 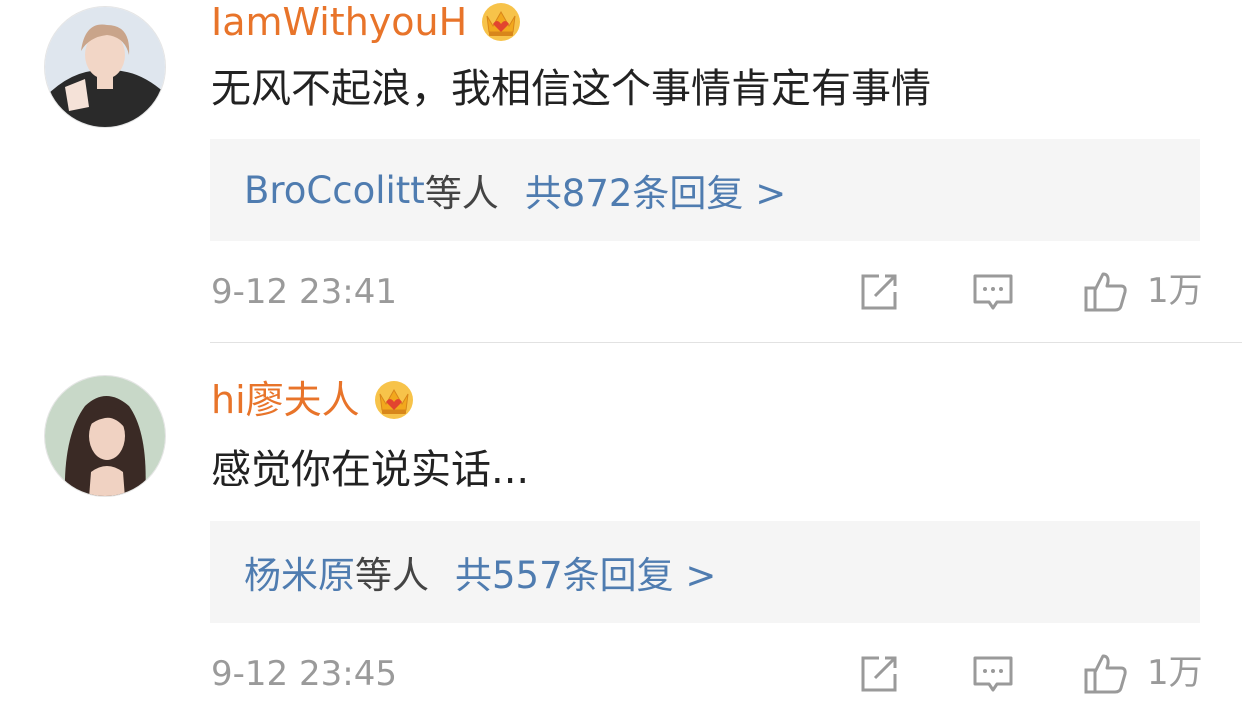 I want to click on username-text: hi廖夫人, so click(x=285, y=400).